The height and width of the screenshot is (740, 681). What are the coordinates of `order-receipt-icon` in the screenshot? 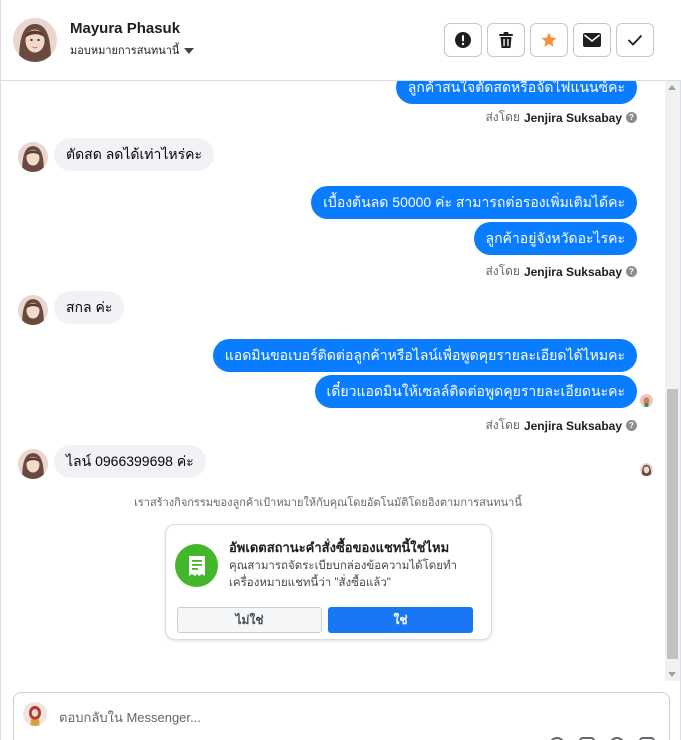 It's located at (196, 565).